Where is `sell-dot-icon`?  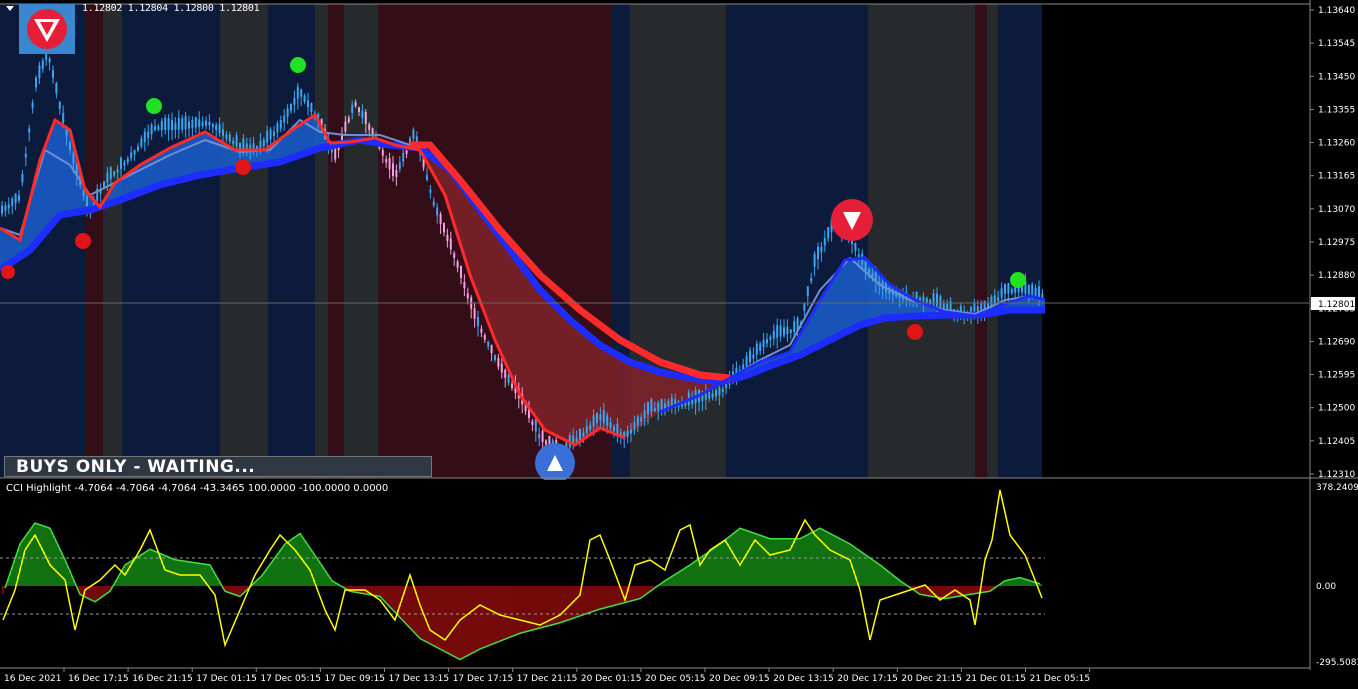 sell-dot-icon is located at coordinates (8, 272).